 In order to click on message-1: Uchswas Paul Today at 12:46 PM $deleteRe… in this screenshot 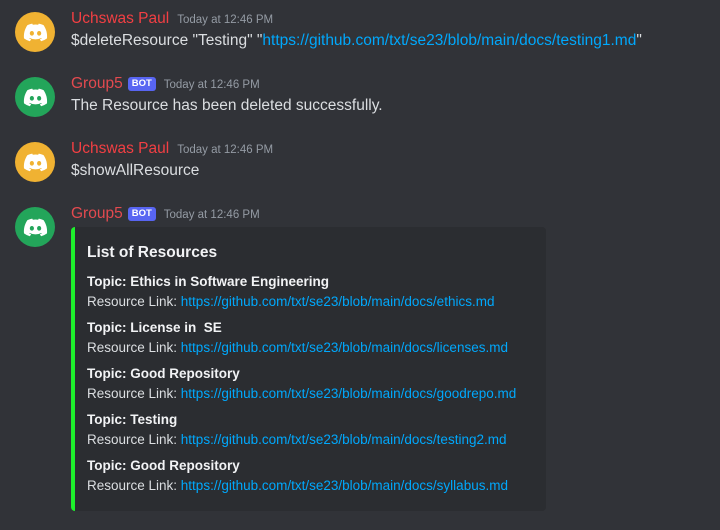, I will do `click(360, 32)`.